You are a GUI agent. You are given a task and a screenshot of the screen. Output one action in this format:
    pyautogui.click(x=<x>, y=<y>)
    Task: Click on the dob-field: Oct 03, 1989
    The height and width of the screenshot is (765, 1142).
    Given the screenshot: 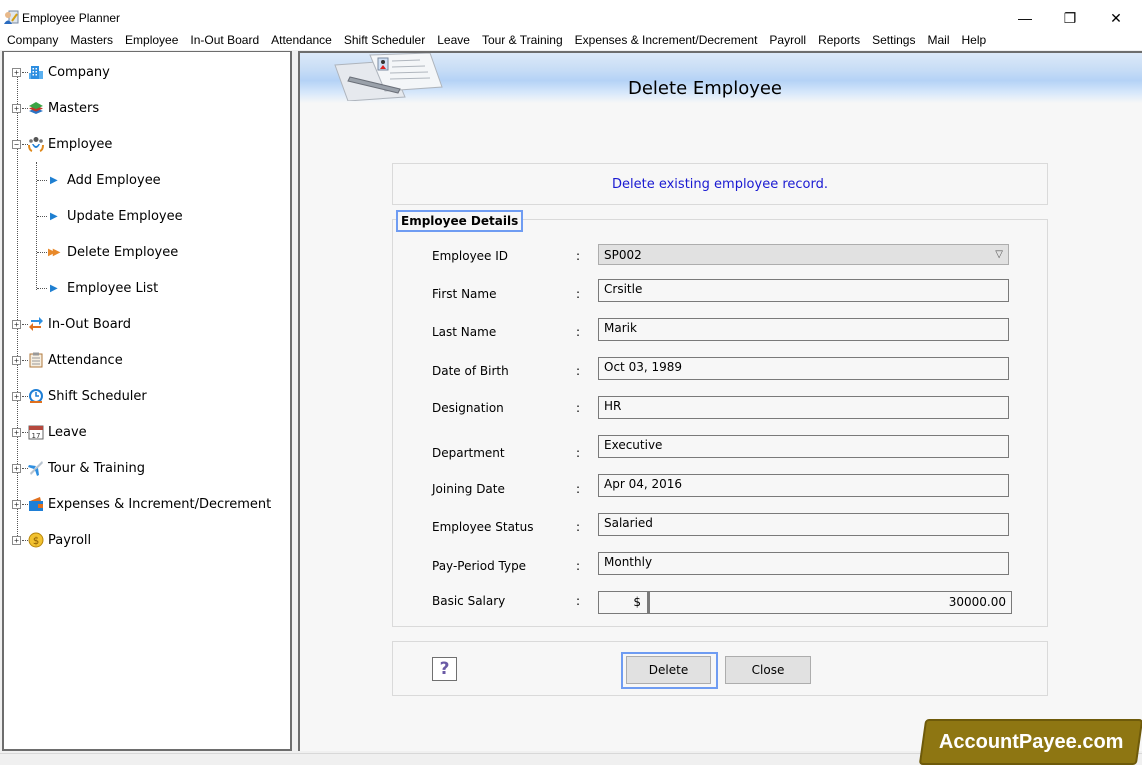 What is the action you would take?
    pyautogui.click(x=803, y=368)
    